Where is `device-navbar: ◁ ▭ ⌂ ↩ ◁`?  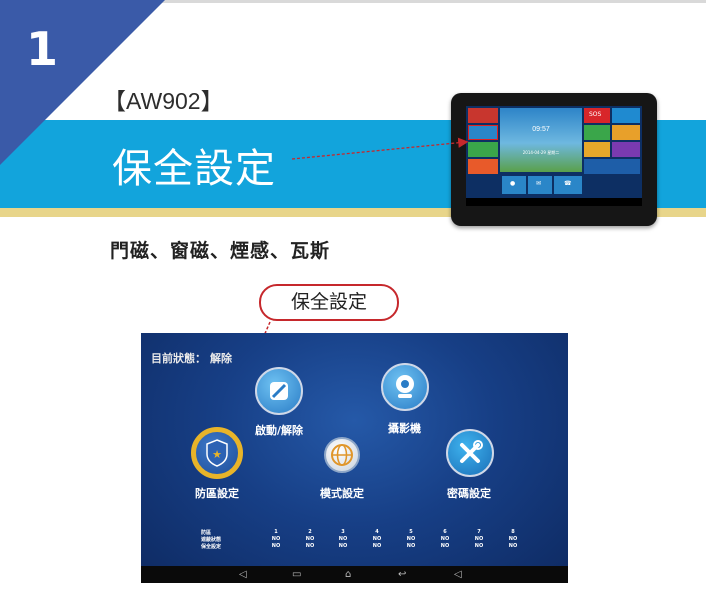 device-navbar: ◁ ▭ ⌂ ↩ ◁ is located at coordinates (354, 574).